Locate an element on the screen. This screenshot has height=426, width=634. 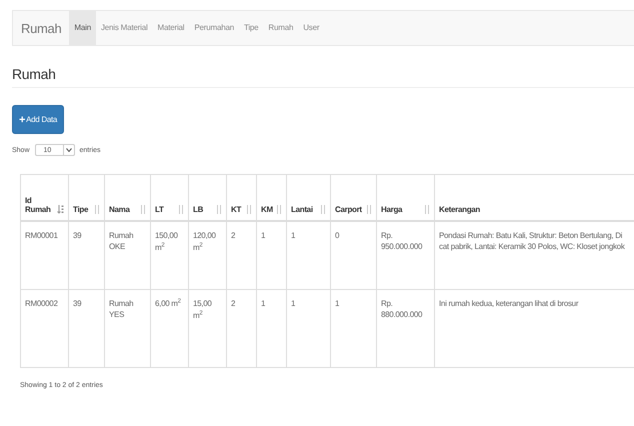
table-cell: 120,00 m$^{2}$ is located at coordinates (204, 241).